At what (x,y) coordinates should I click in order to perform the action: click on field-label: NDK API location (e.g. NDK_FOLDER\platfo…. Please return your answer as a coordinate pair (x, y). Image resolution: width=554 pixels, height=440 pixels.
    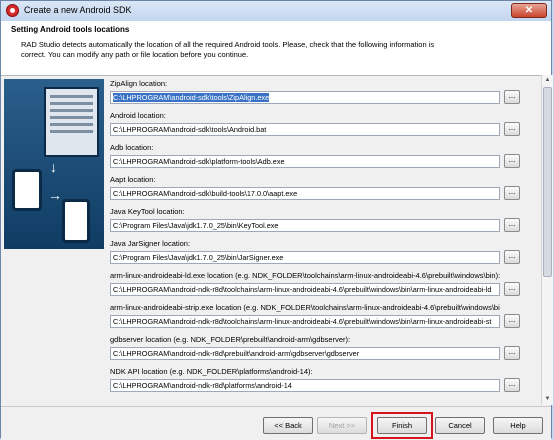
    Looking at the image, I should click on (211, 371).